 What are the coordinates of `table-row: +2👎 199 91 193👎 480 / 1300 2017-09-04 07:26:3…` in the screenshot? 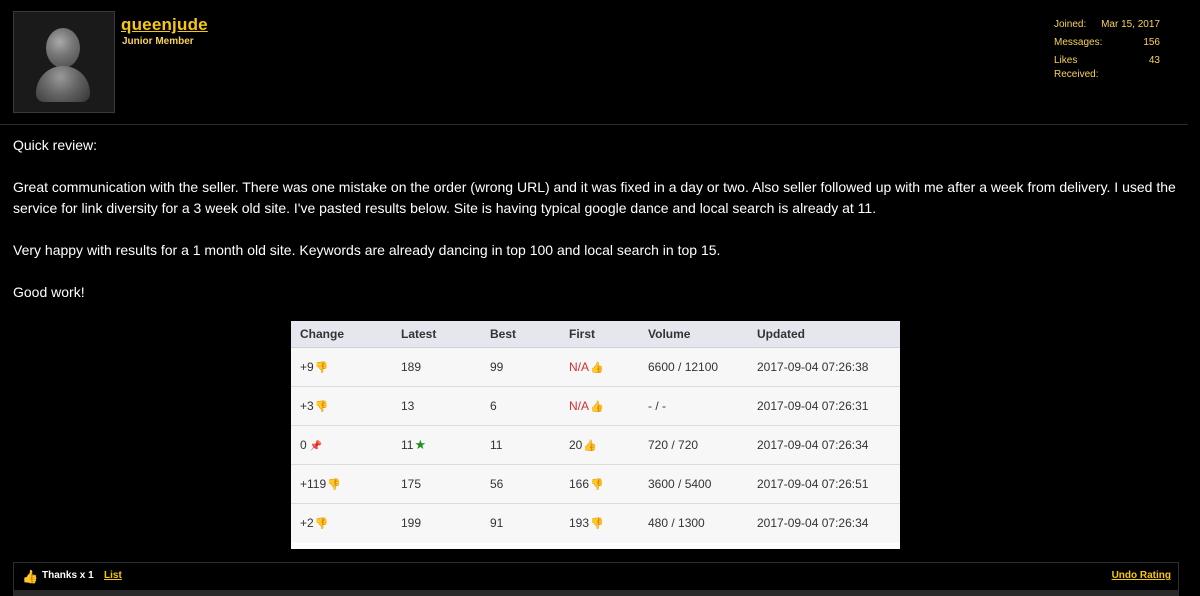 It's located at (595, 522).